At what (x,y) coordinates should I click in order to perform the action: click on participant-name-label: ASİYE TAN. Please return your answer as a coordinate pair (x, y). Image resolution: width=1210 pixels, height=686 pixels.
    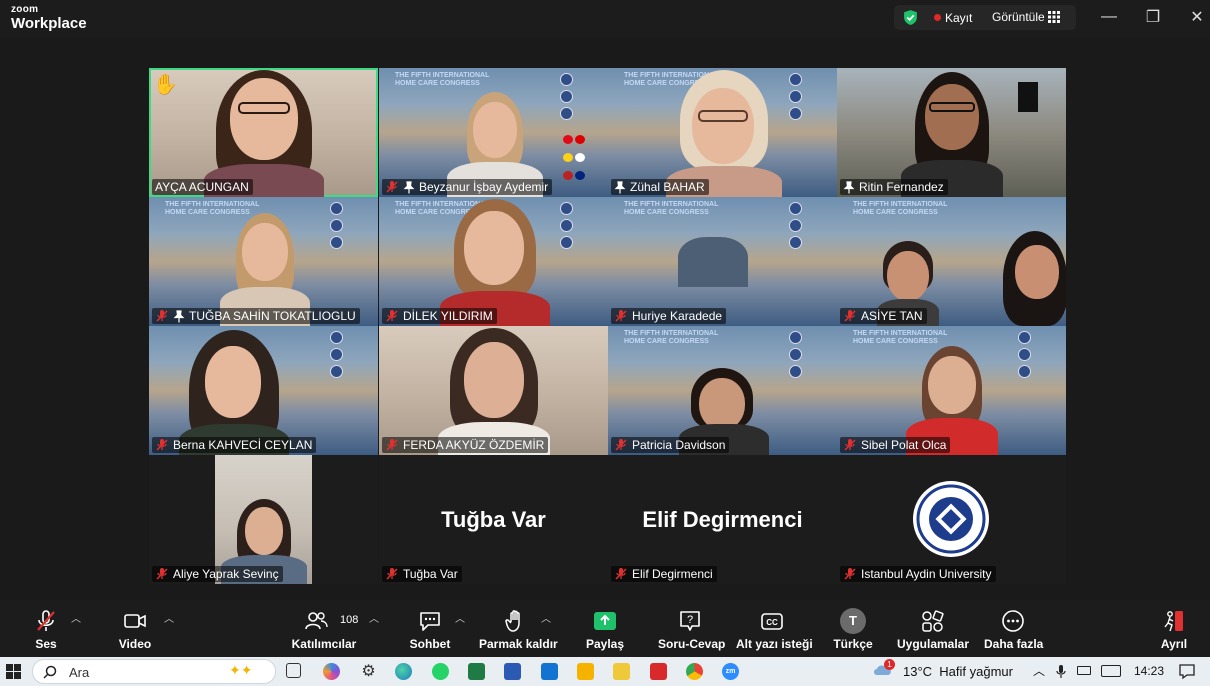
    Looking at the image, I should click on (883, 316).